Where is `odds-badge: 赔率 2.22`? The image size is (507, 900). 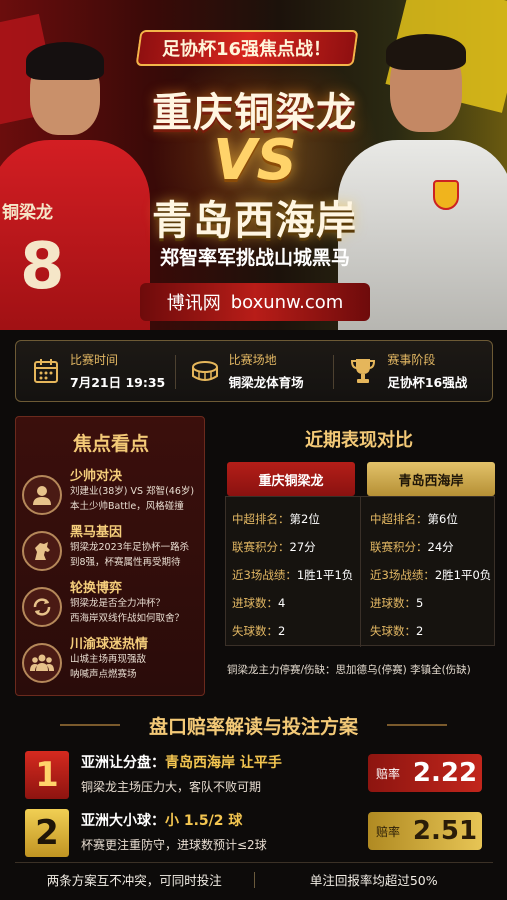 odds-badge: 赔率 2.22 is located at coordinates (425, 773).